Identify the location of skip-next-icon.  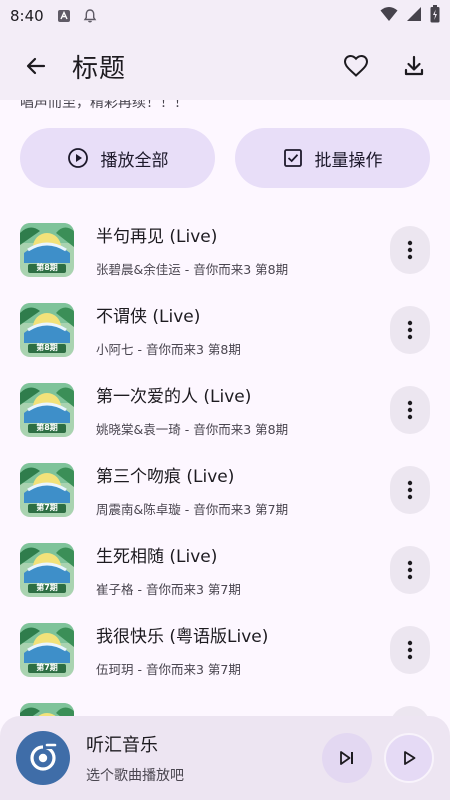
(346, 758).